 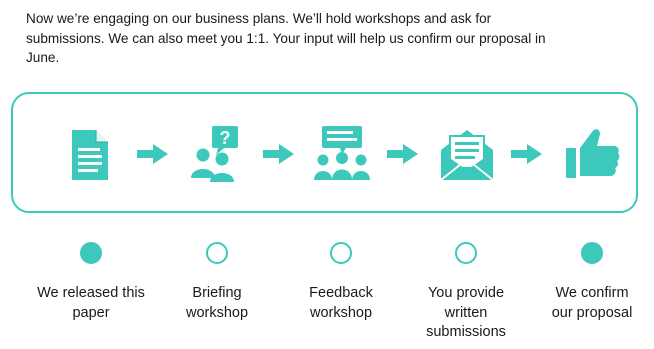 I want to click on step-label-submissions: You provide written submissions, so click(x=466, y=312).